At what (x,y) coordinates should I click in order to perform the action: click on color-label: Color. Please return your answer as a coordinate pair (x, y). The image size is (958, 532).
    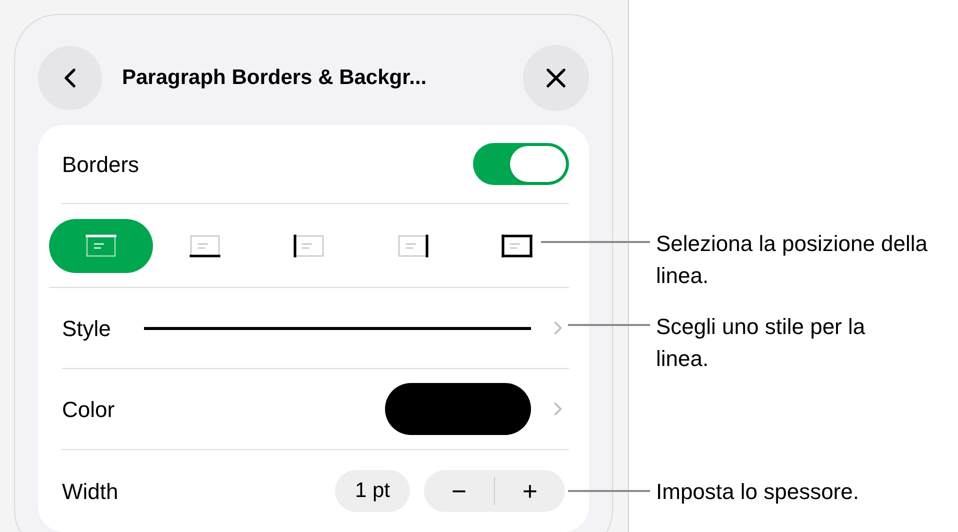
    Looking at the image, I should click on (88, 410).